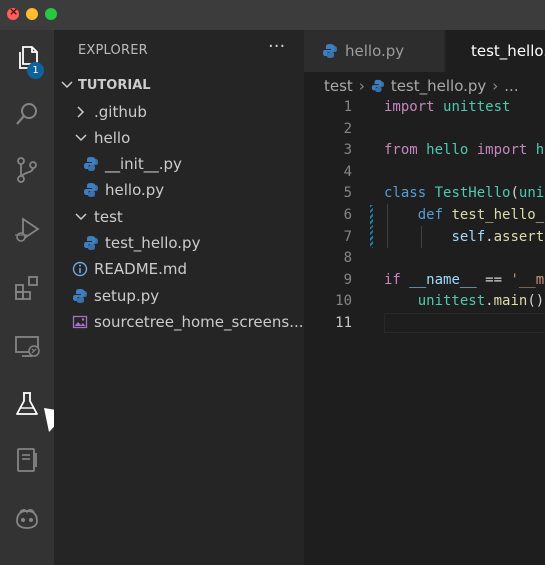 This screenshot has width=545, height=565. I want to click on tree-item-label: __init__.py, so click(143, 164).